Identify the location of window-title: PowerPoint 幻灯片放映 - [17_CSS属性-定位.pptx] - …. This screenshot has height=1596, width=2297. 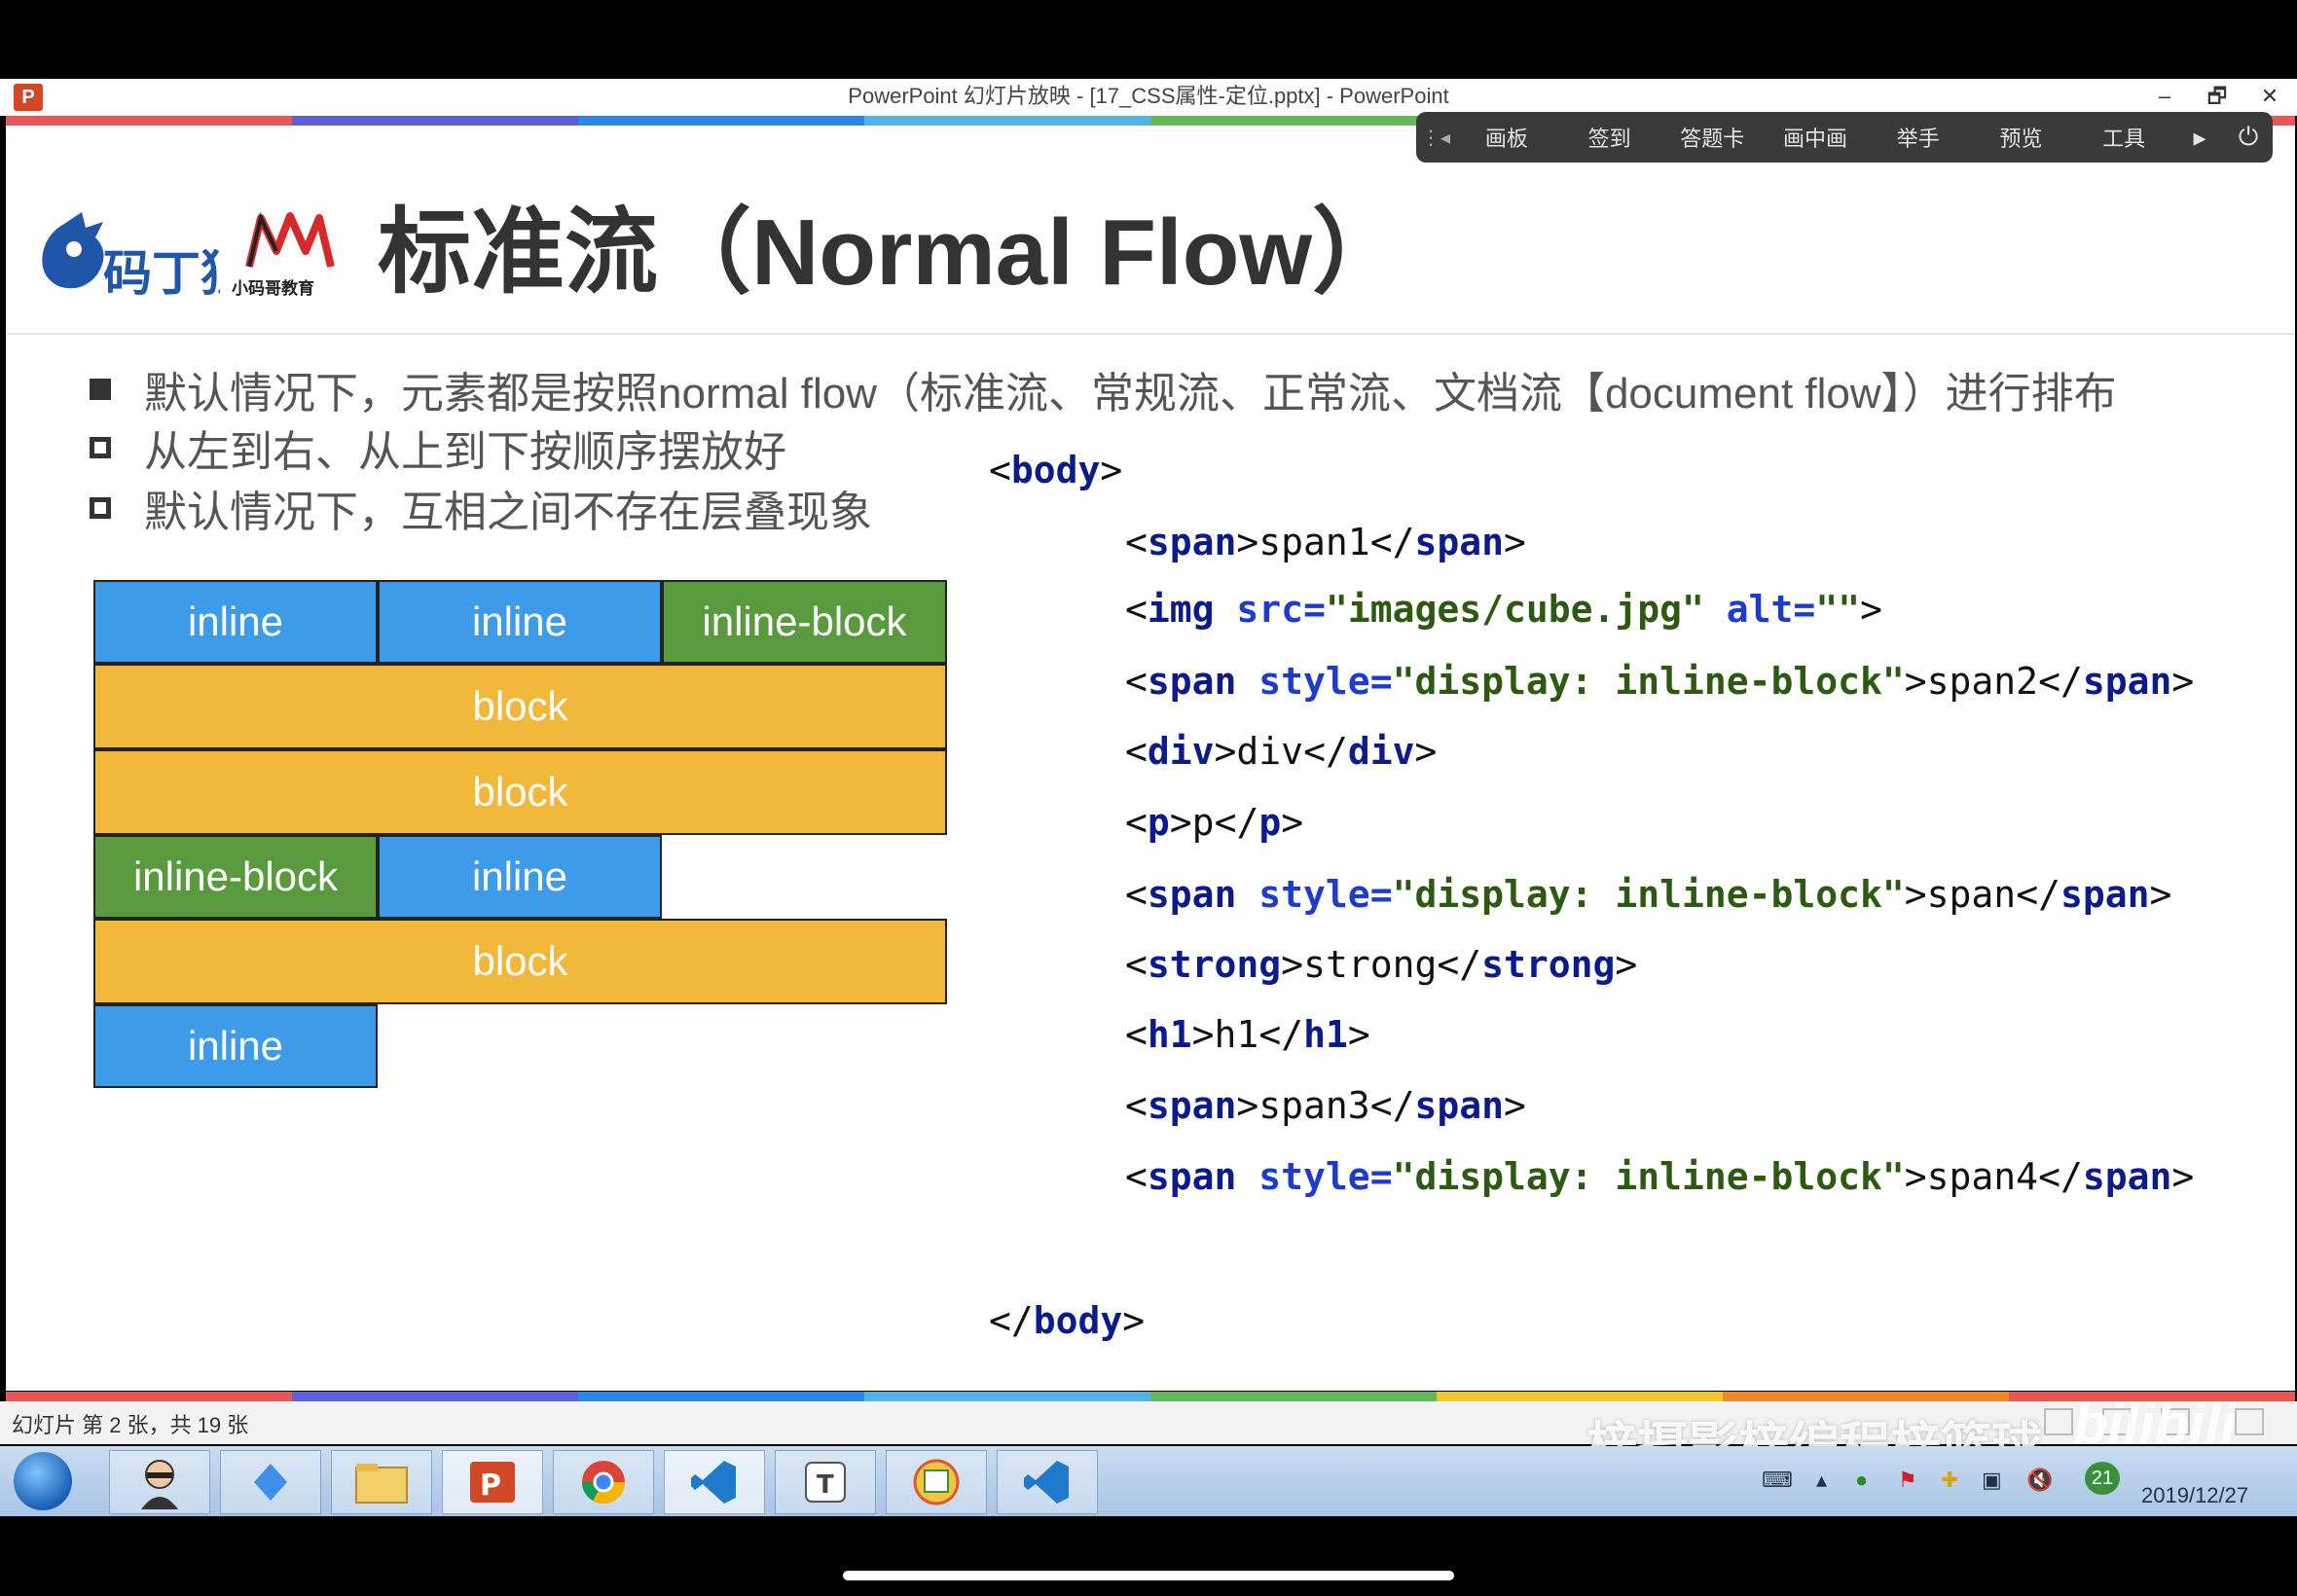
(1148, 96).